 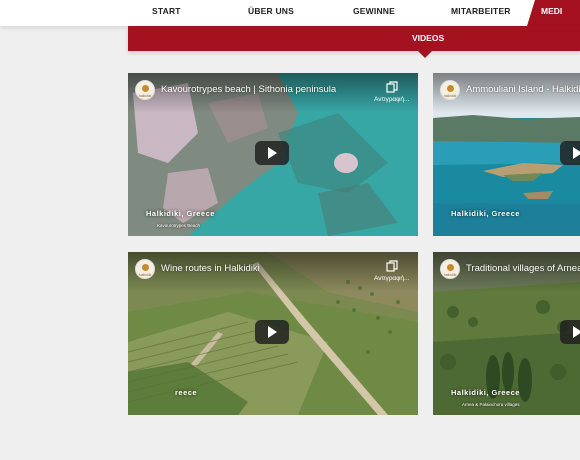 What do you see at coordinates (179, 225) in the screenshot?
I see `video-subcaption: Kavourotrypes Beach` at bounding box center [179, 225].